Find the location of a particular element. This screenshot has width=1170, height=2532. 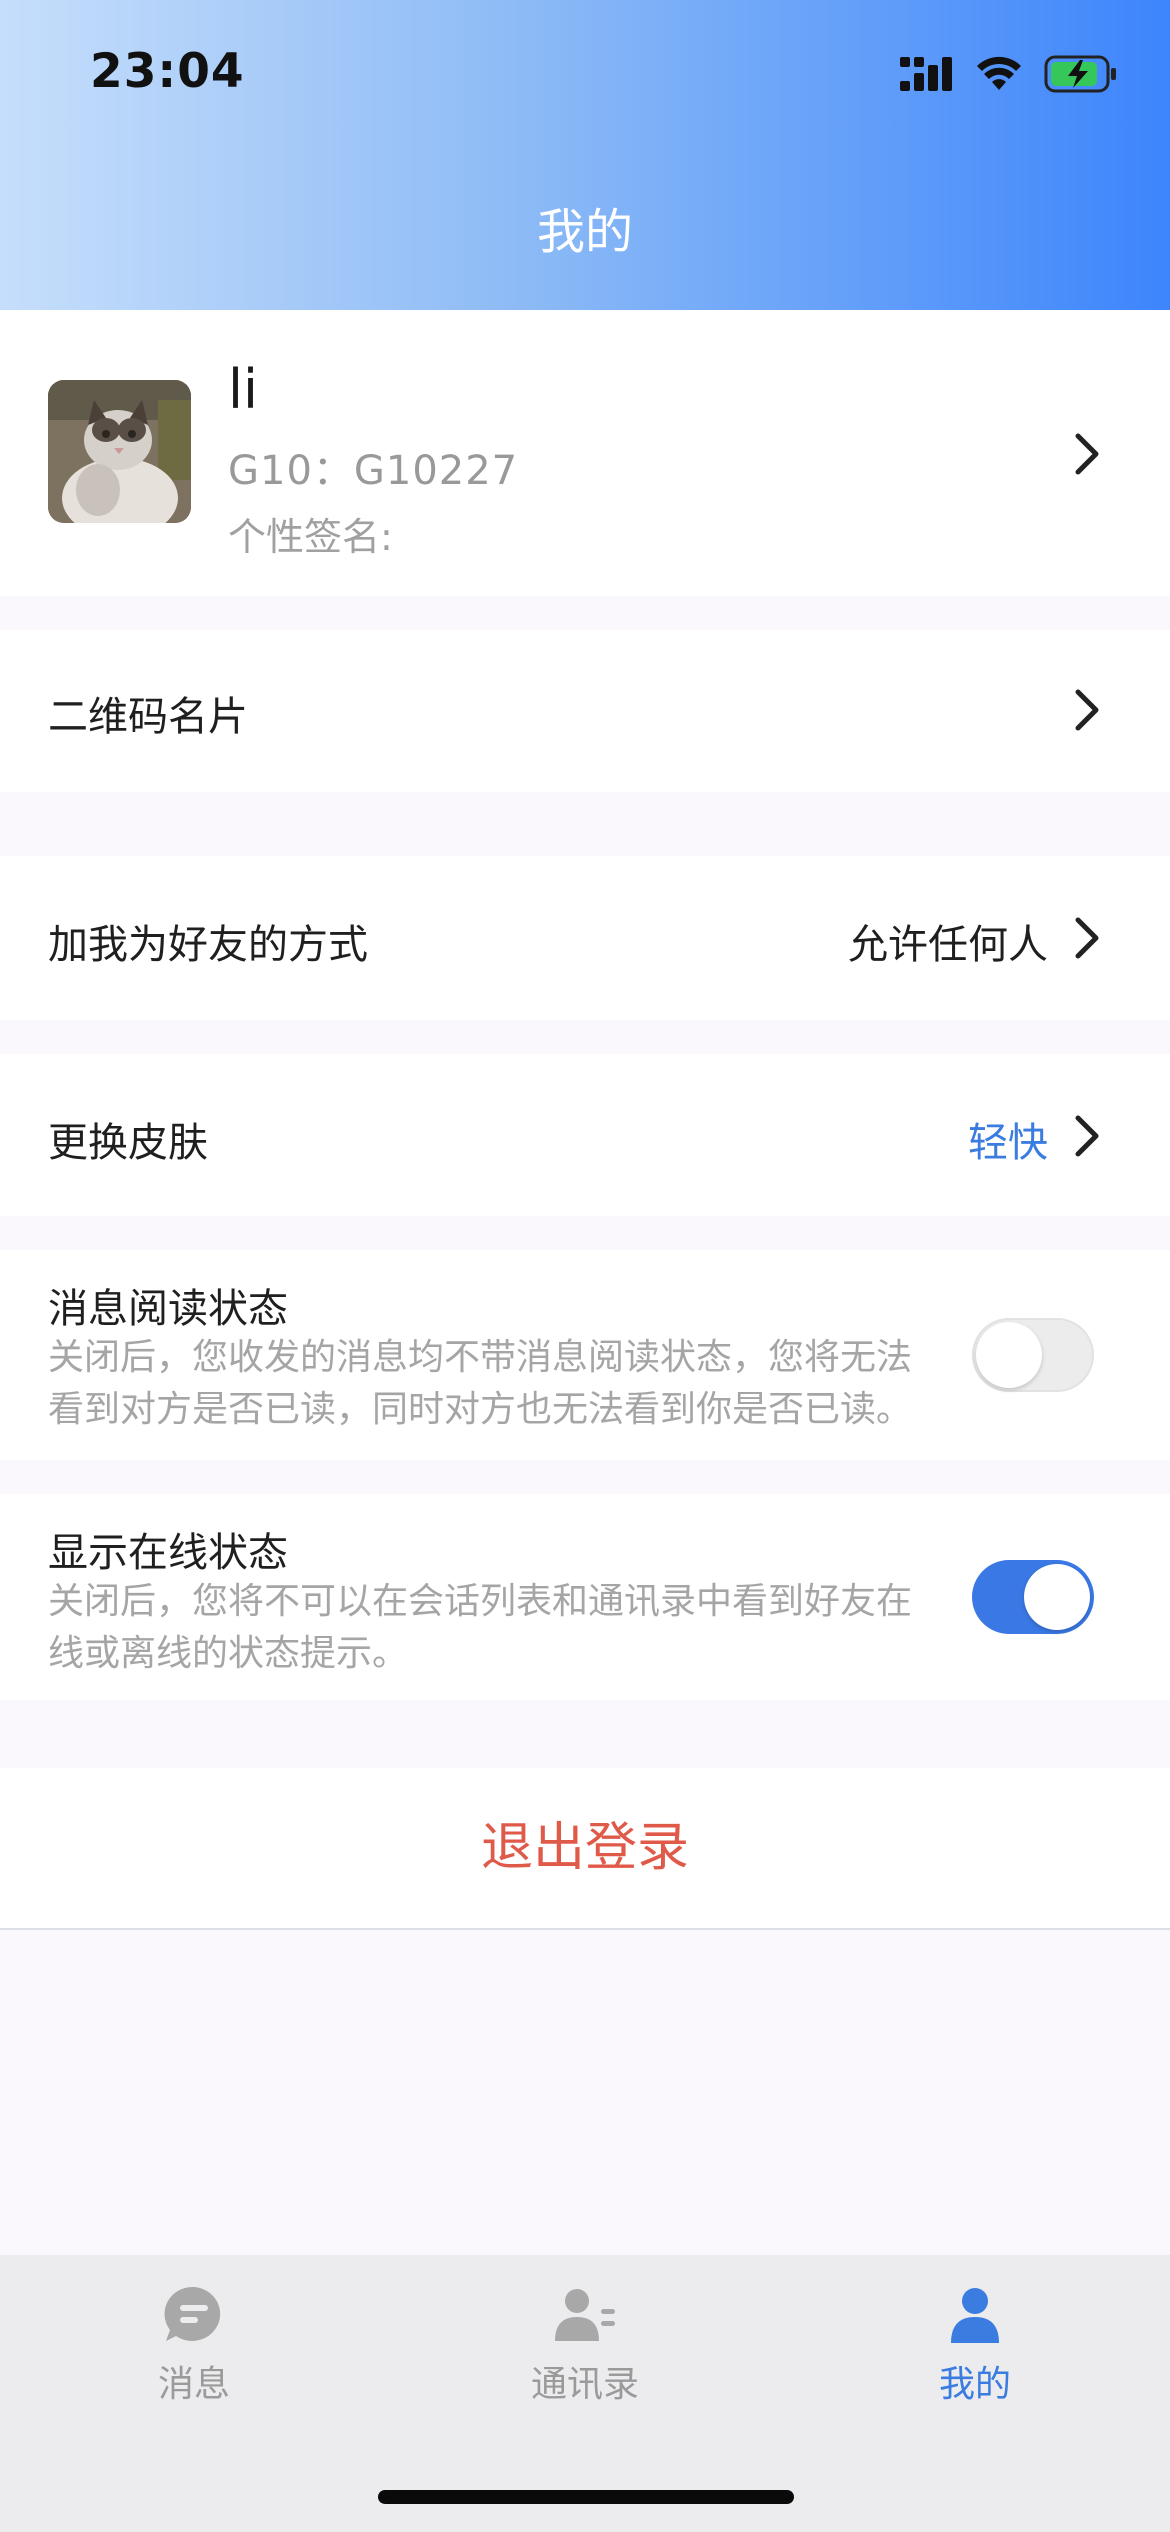

skin-value: 轻快 is located at coordinates (1008, 1143).